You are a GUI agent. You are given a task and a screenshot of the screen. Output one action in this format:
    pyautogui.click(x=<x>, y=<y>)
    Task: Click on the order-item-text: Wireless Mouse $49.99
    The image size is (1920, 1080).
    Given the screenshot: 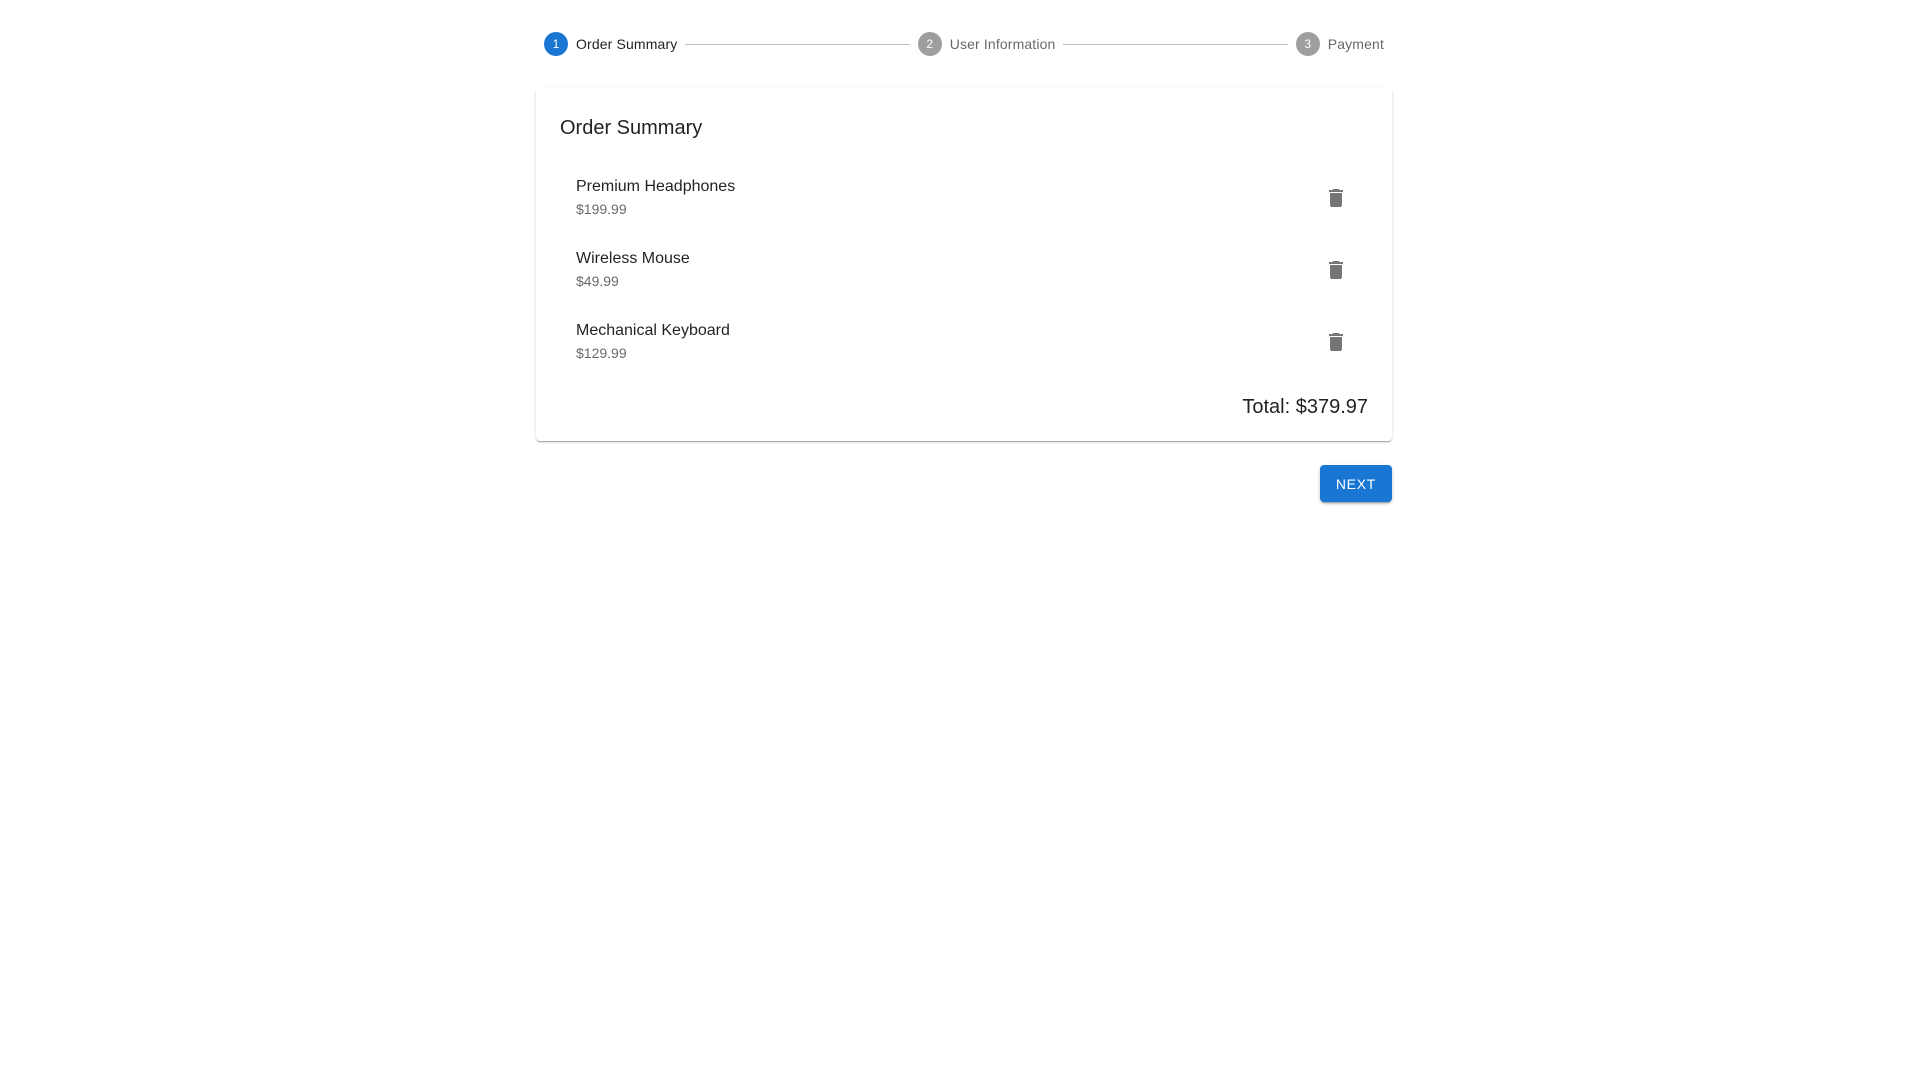 What is the action you would take?
    pyautogui.click(x=633, y=270)
    